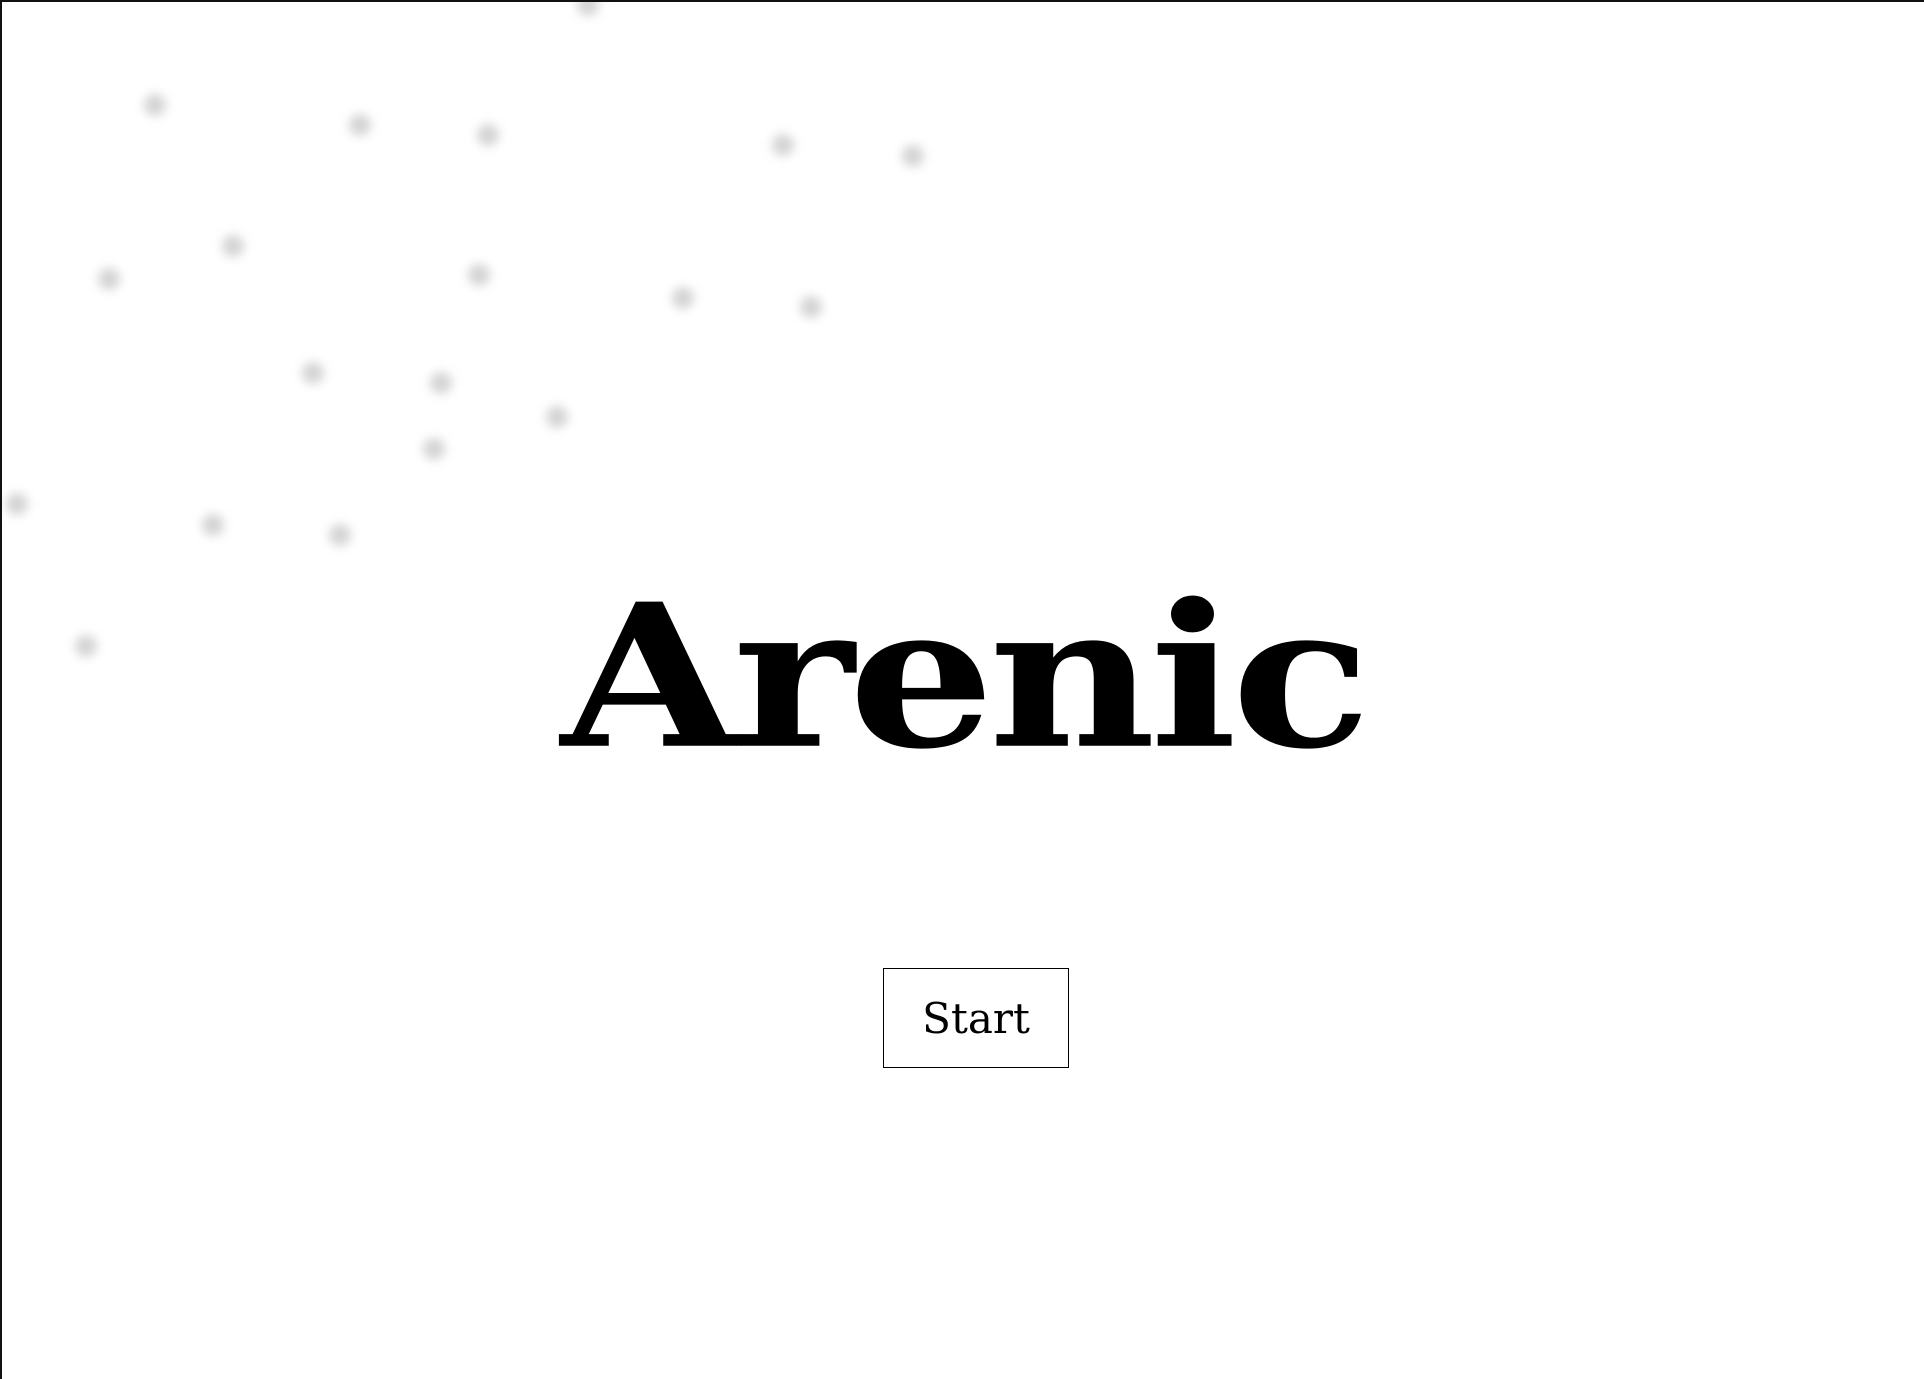 The image size is (1924, 1379). Describe the element at coordinates (976, 1018) in the screenshot. I see `start-button: Start` at that location.